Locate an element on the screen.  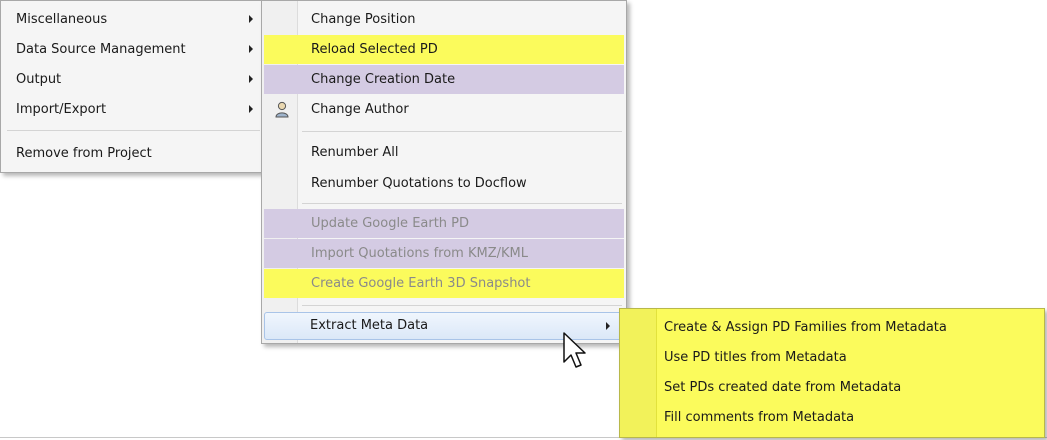
menu-item-data-source-management: Data Source Management is located at coordinates (133, 49).